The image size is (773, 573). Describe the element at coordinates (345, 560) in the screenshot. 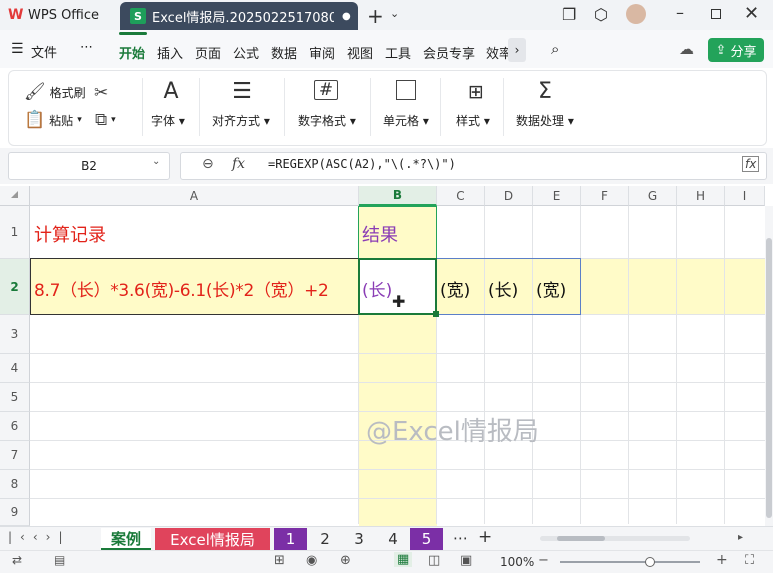

I see `locate-icon: ⊕` at that location.